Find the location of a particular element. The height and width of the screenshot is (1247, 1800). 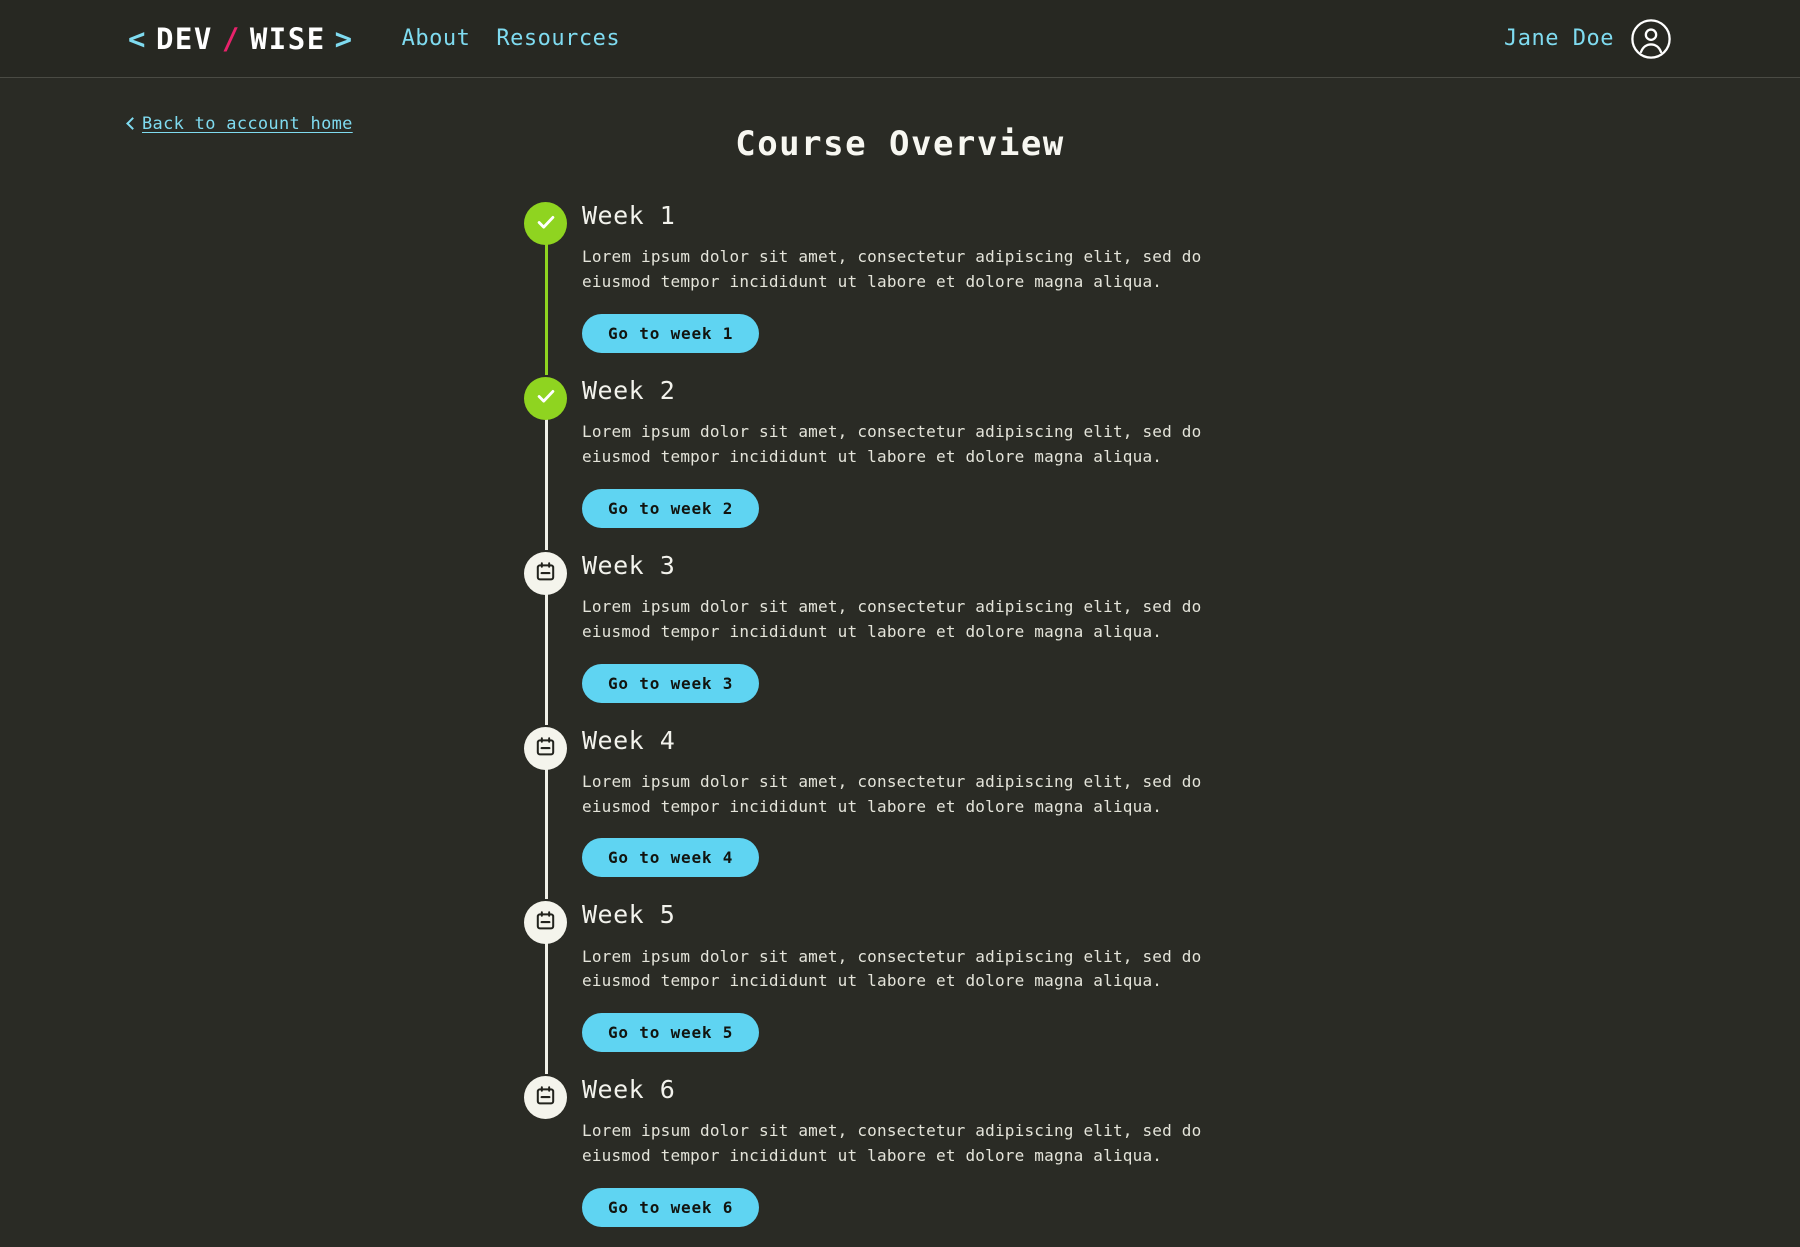

go-to-week-button: Go to week 1 is located at coordinates (671, 333).